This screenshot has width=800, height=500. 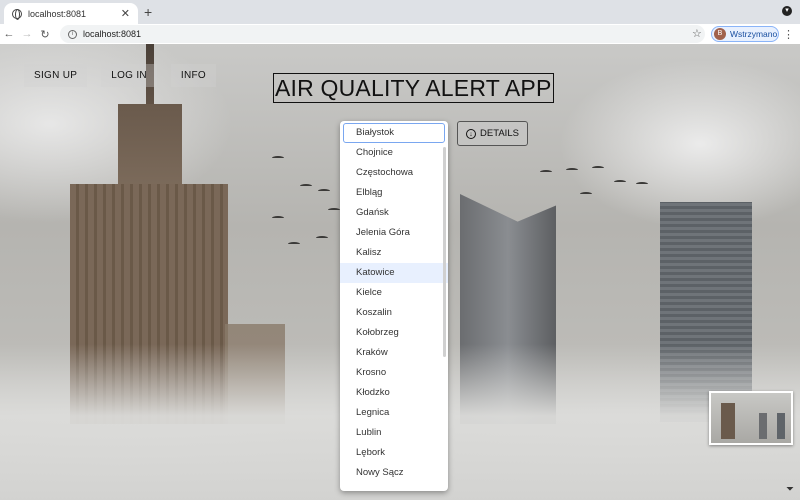 What do you see at coordinates (400, 12) in the screenshot?
I see `tab-strip: localhost:8081 ✕ + ▾` at bounding box center [400, 12].